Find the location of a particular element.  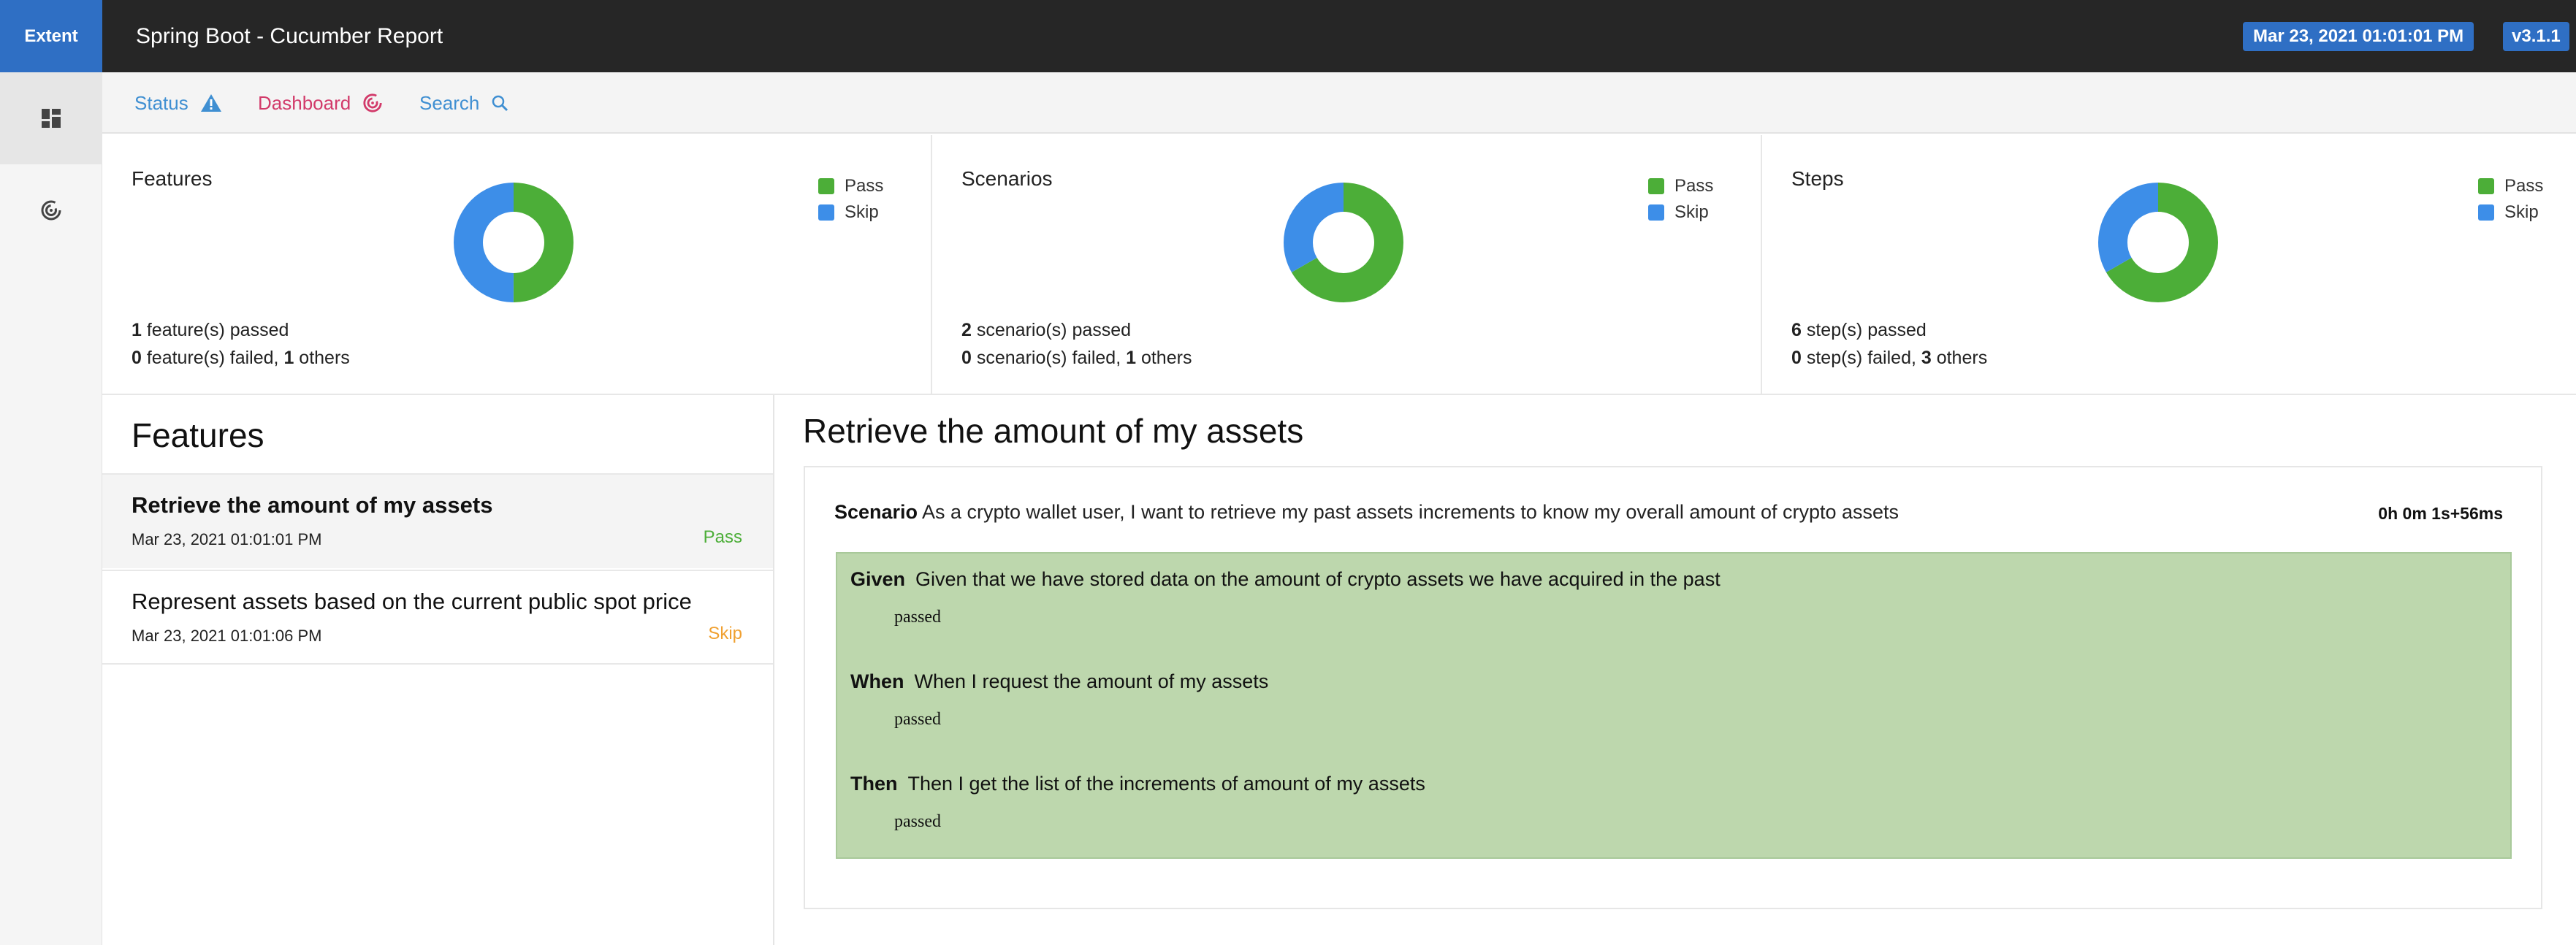

failed-text: feature(s) failed, is located at coordinates (212, 358).